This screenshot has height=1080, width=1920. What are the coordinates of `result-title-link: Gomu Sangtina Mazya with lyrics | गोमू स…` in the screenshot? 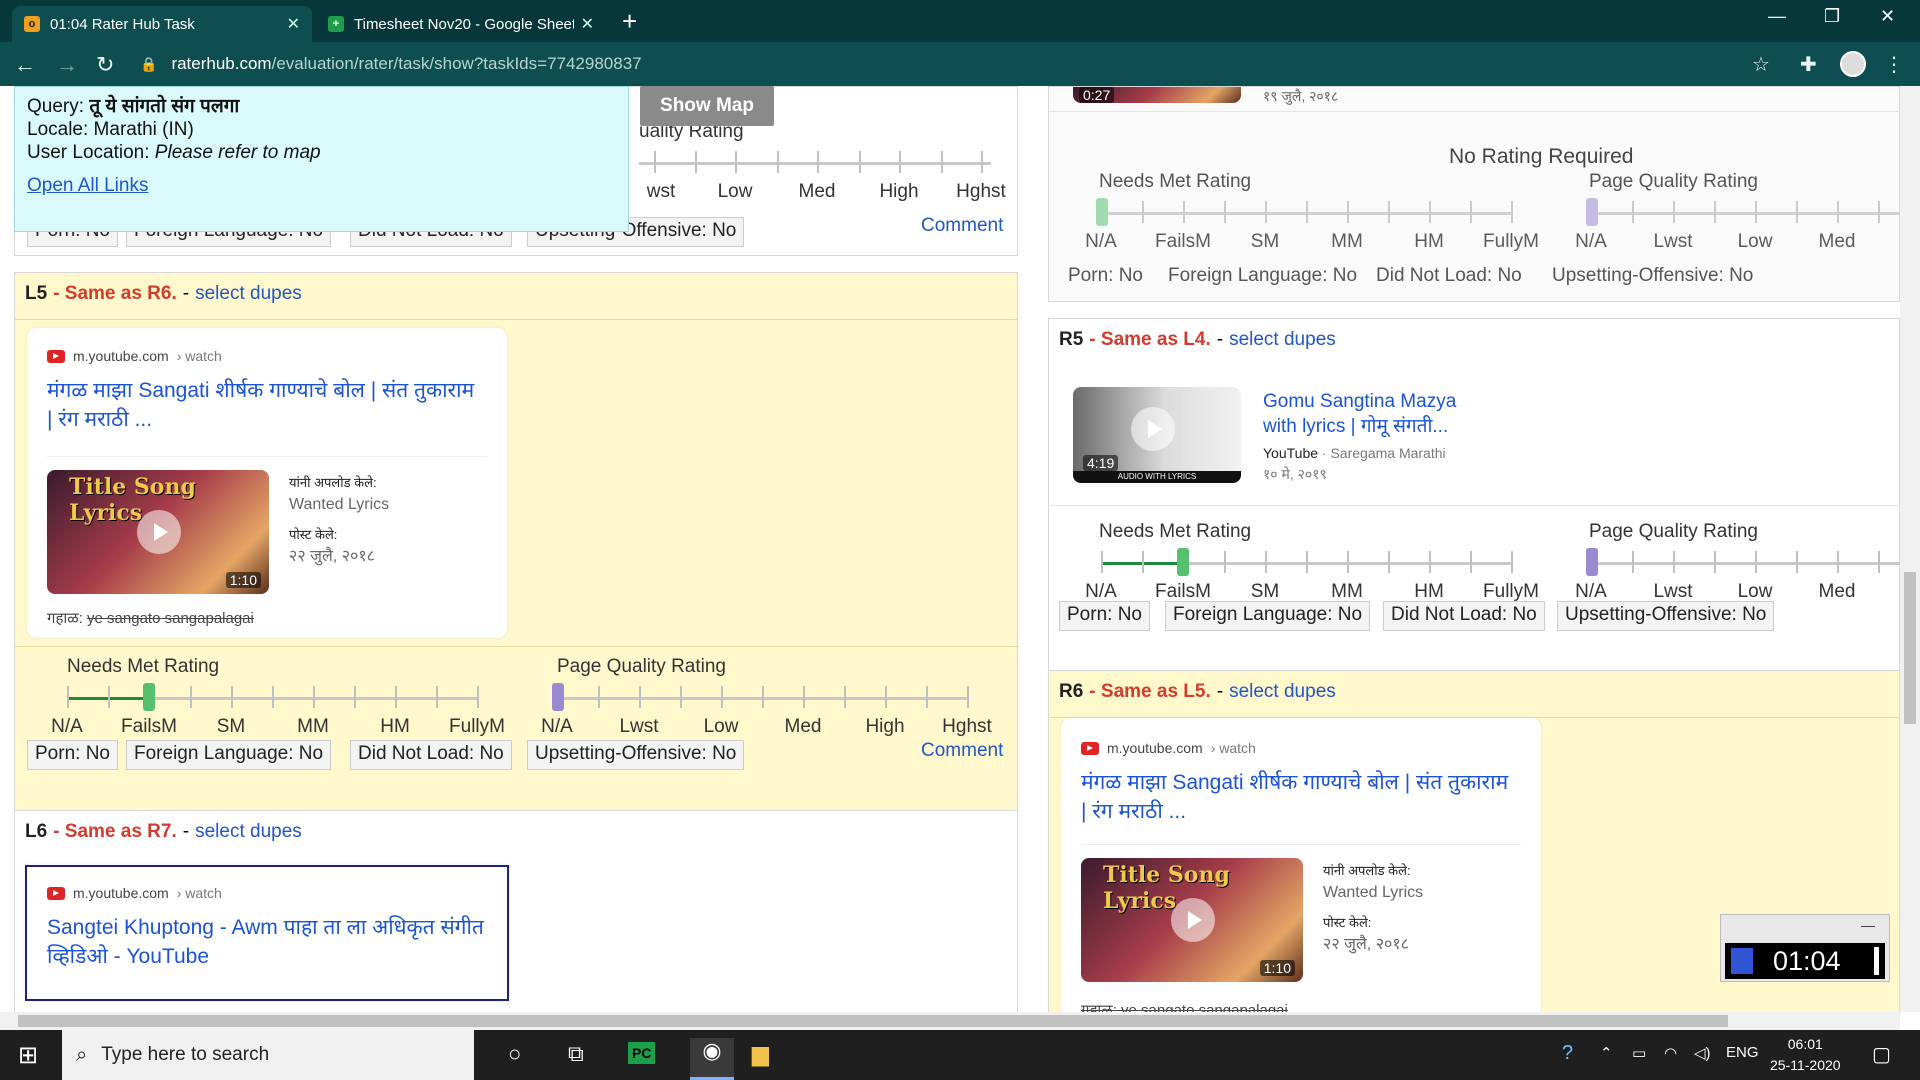 It's located at (1378, 414).